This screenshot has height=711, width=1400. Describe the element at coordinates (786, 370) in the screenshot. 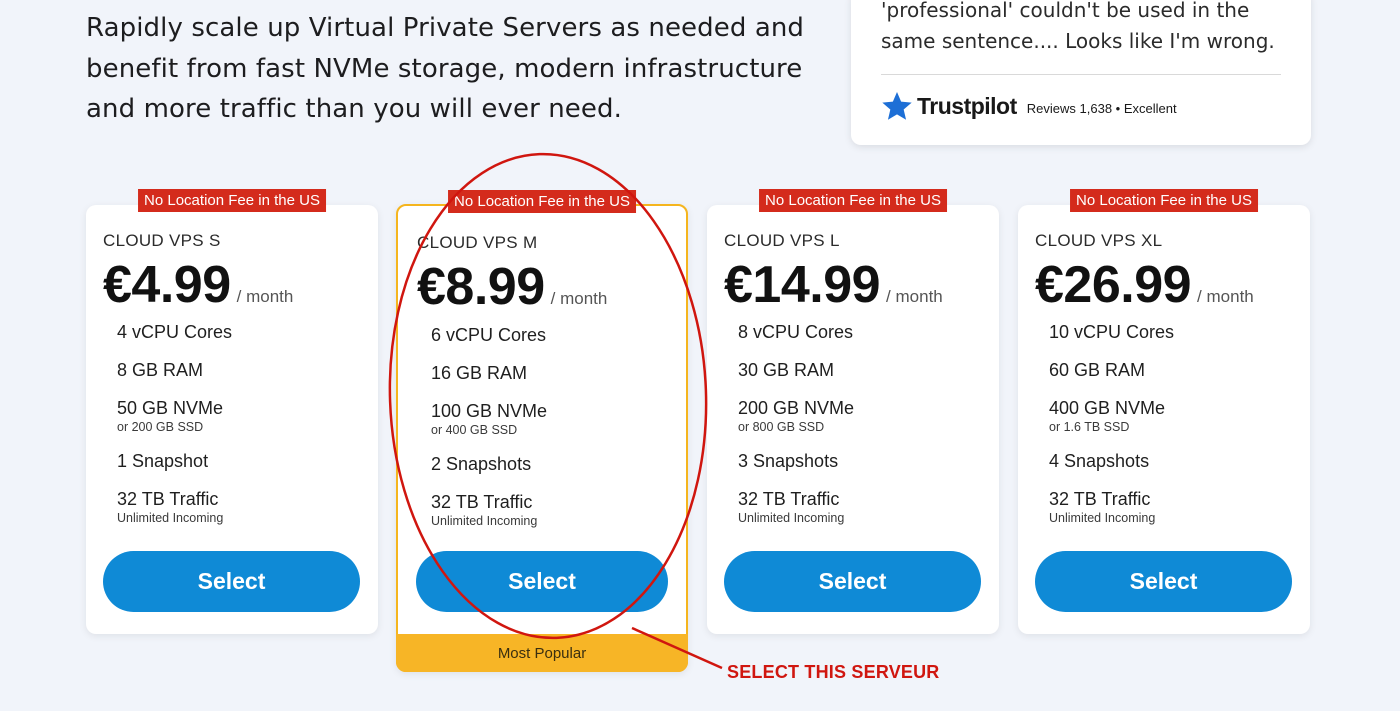

I see `feature-ram: 30 GB RAM` at that location.